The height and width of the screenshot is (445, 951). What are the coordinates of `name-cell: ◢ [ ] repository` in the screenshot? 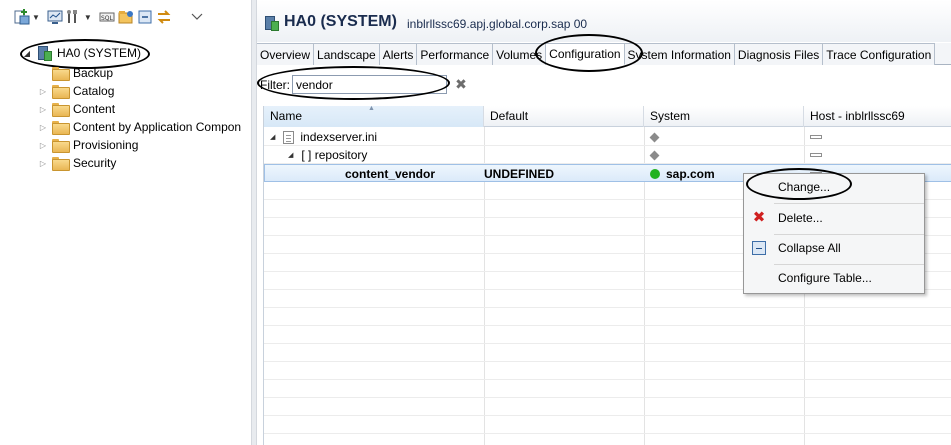 It's located at (327, 155).